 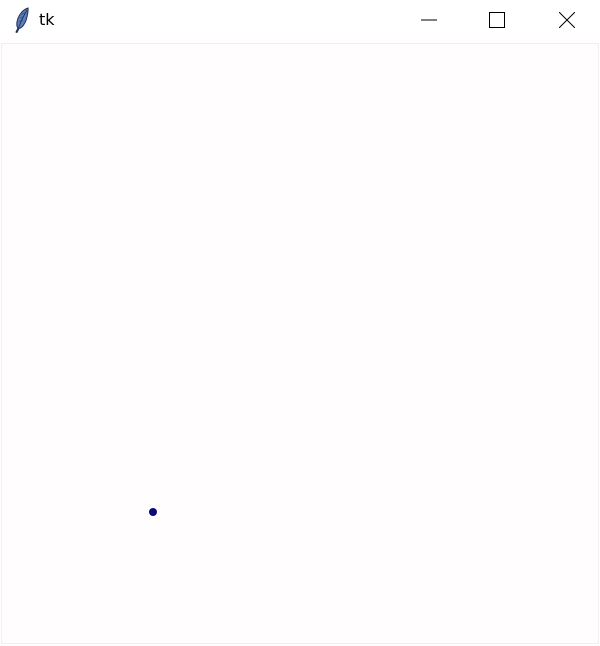 I want to click on title-bar: tk, so click(x=300, y=20).